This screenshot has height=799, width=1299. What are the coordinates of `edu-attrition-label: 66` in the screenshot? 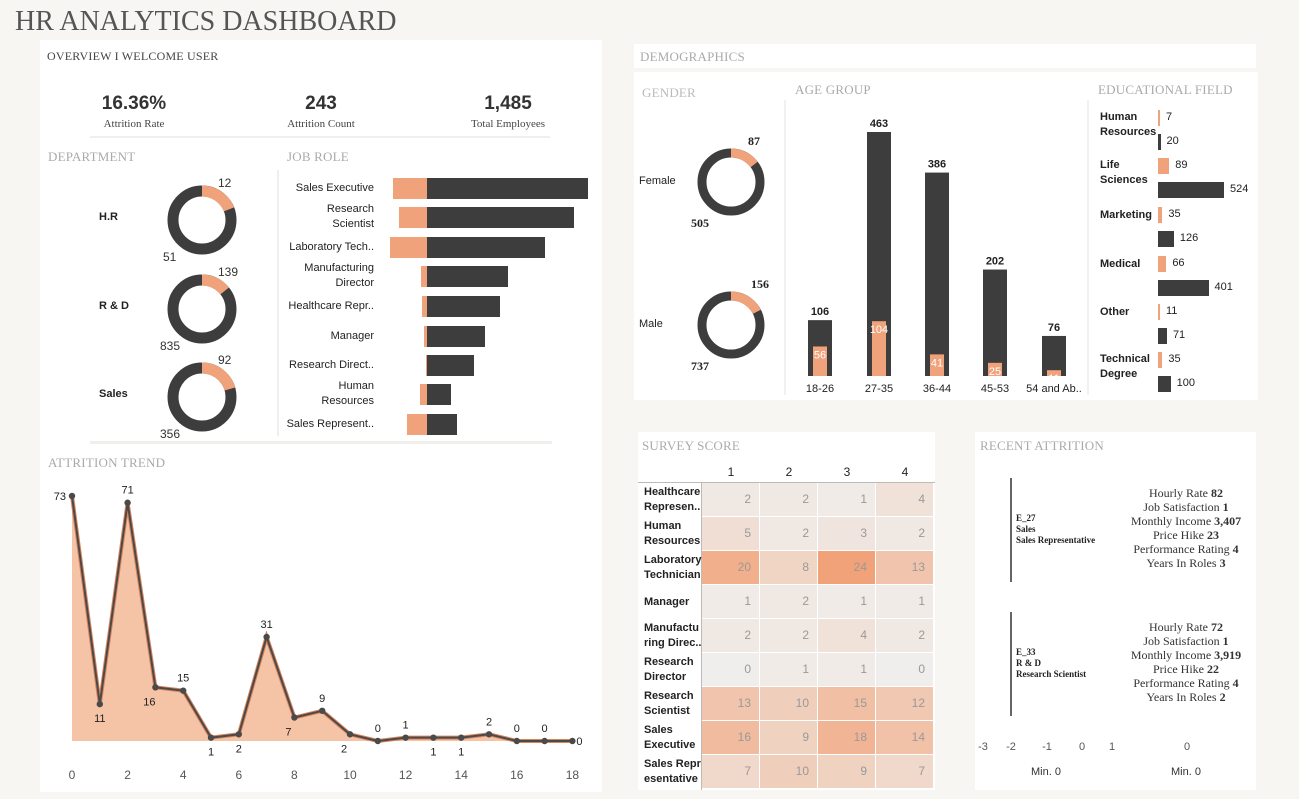 It's located at (1178, 263).